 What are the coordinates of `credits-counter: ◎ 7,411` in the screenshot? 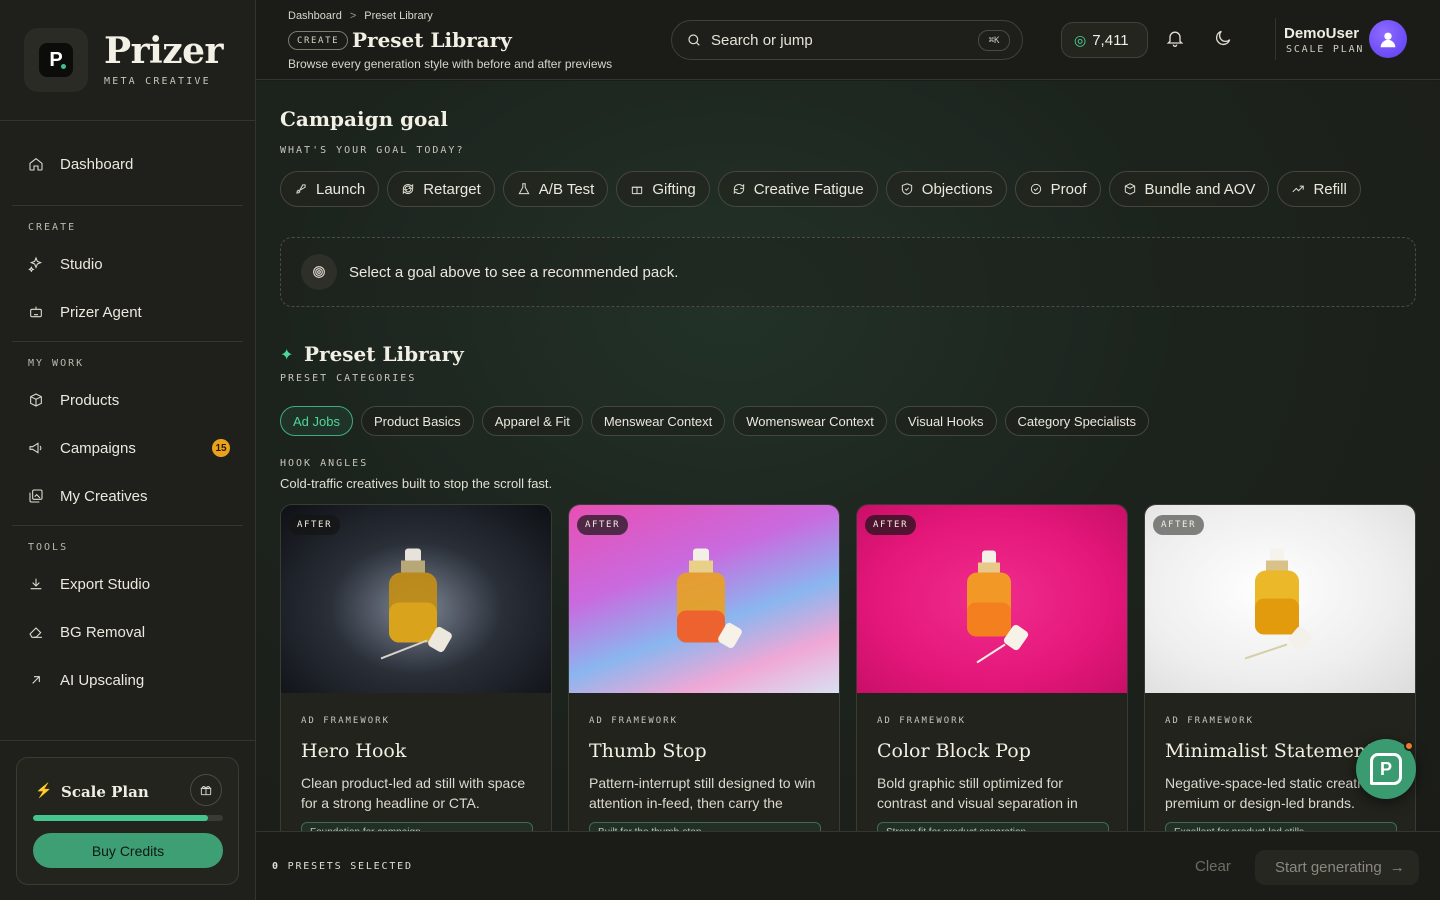 It's located at (1104, 40).